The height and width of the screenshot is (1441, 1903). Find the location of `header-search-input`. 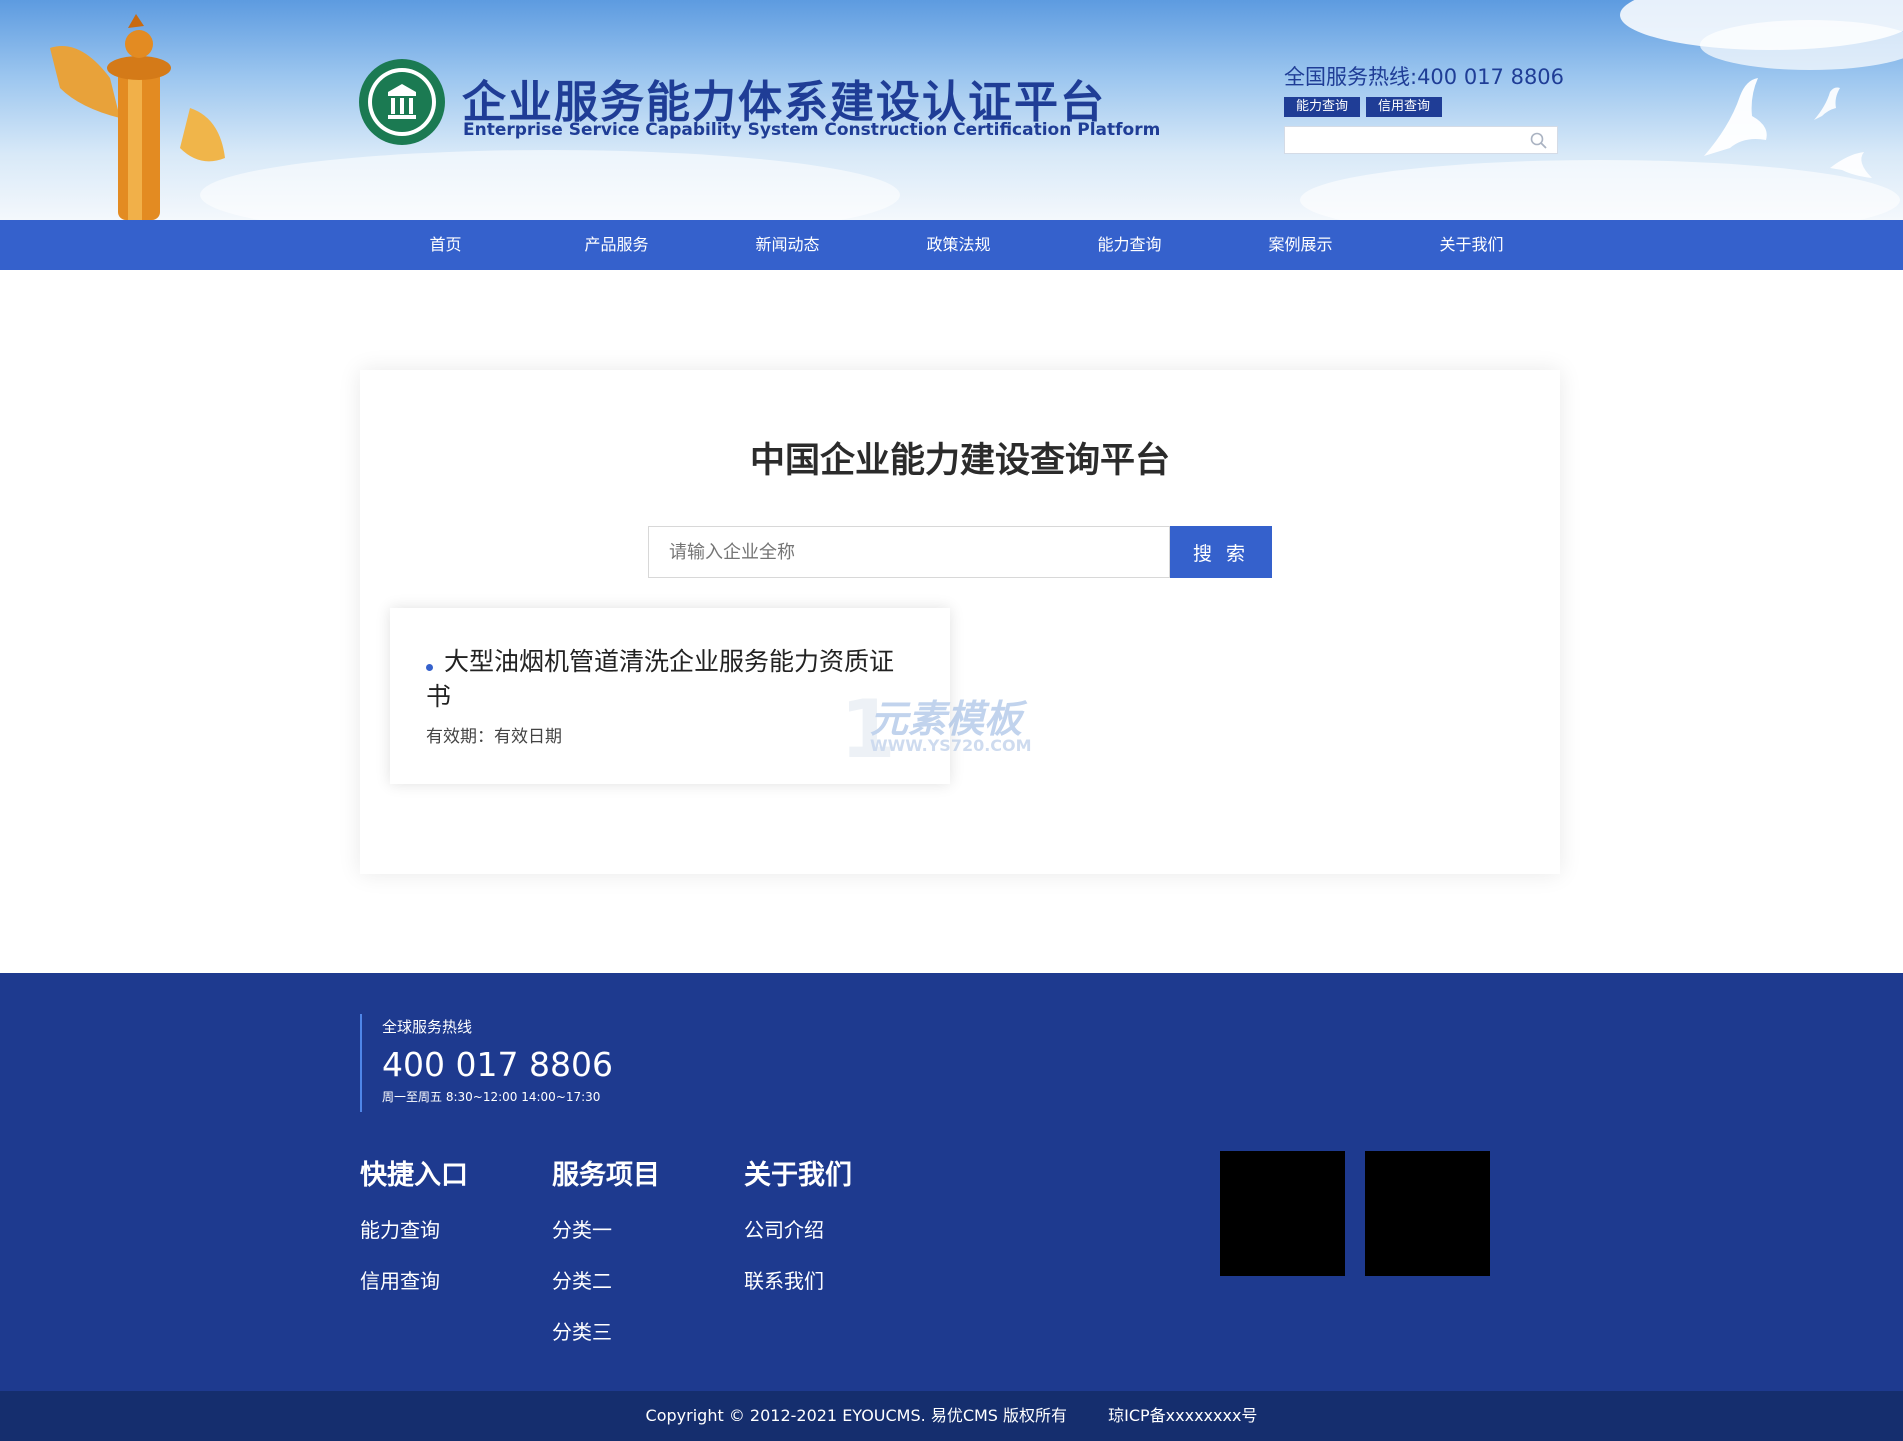

header-search-input is located at coordinates (1403, 140).